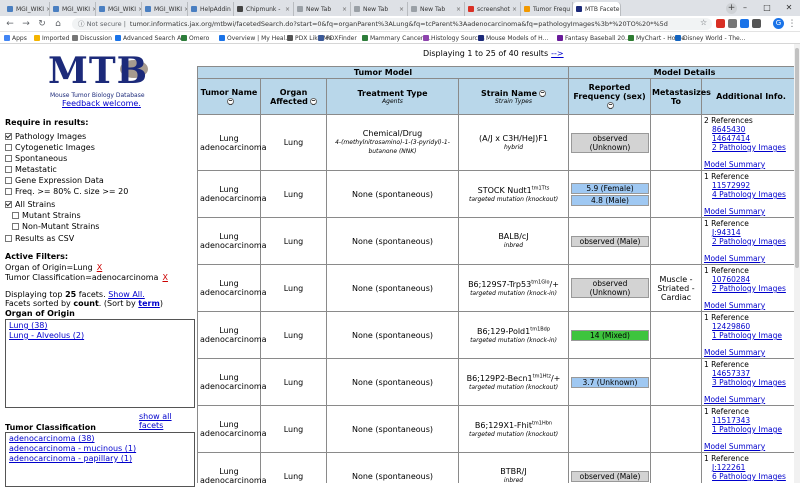 This screenshot has height=487, width=800. Describe the element at coordinates (31, 169) in the screenshot. I see `option-metastatic: Metastatic` at that location.